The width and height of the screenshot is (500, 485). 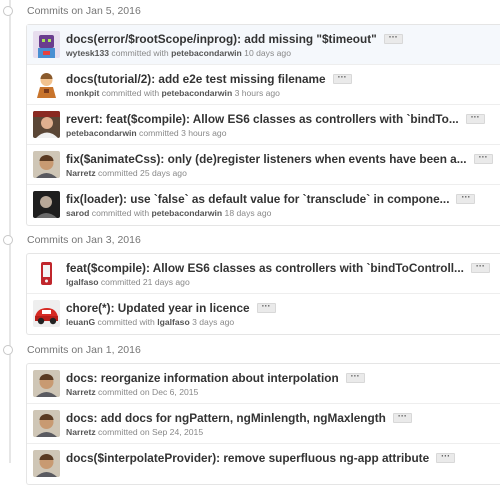 I want to click on group-date: Commits on Jan 1, 2016, so click(x=84, y=350).